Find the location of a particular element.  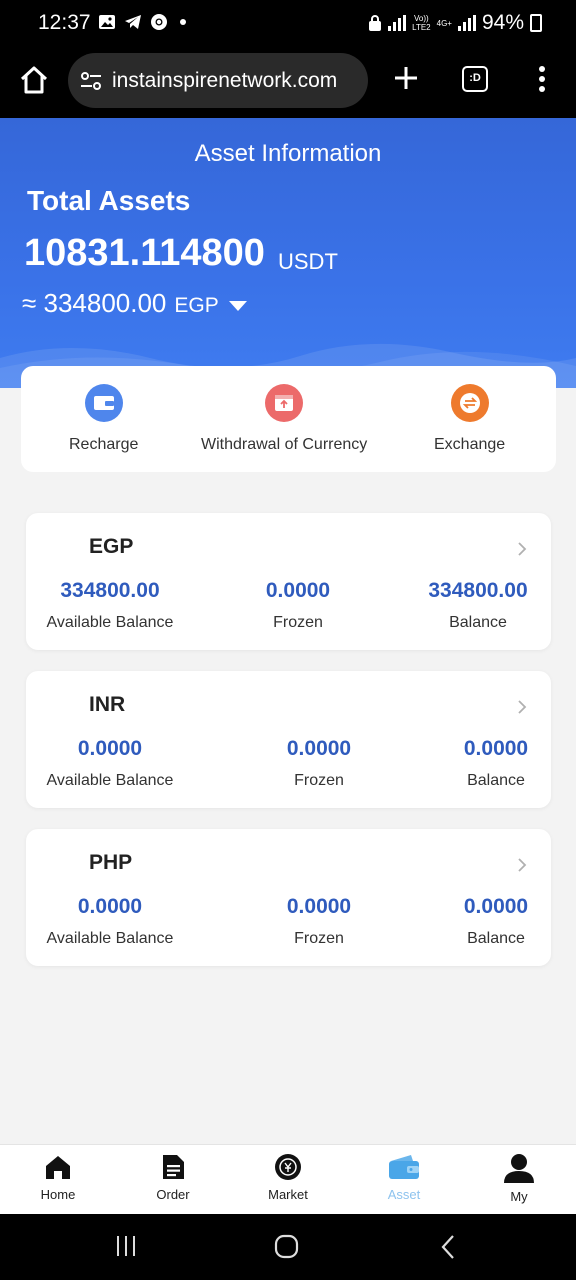

nav-market: Market is located at coordinates (288, 1177).